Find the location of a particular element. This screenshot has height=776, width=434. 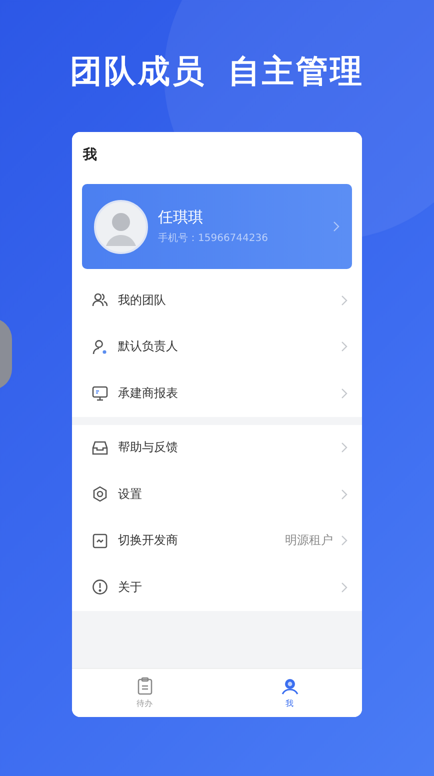

monitor-icon is located at coordinates (100, 393).